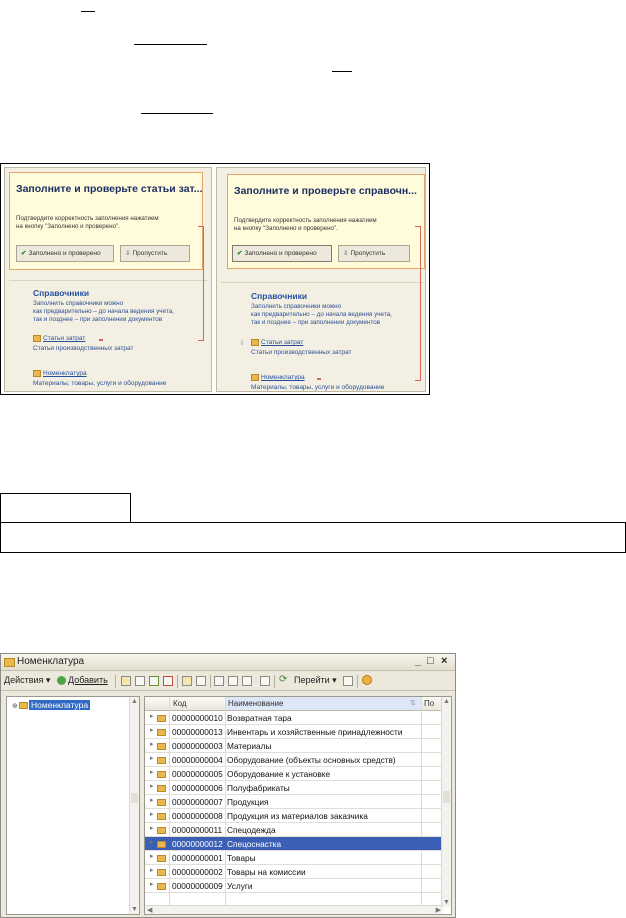 The width and height of the screenshot is (626, 918). Describe the element at coordinates (101, 340) in the screenshot. I see `pointer-mark` at that location.